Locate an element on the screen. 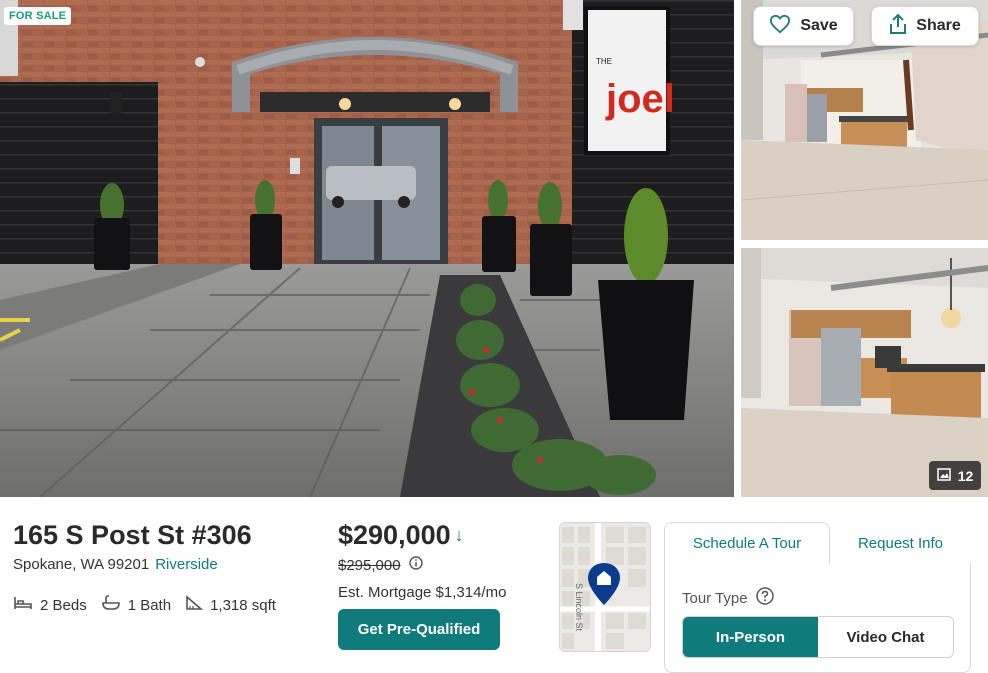 The image size is (988, 673). address-subline: Spokane, WA 99201 Riverside is located at coordinates (115, 564).